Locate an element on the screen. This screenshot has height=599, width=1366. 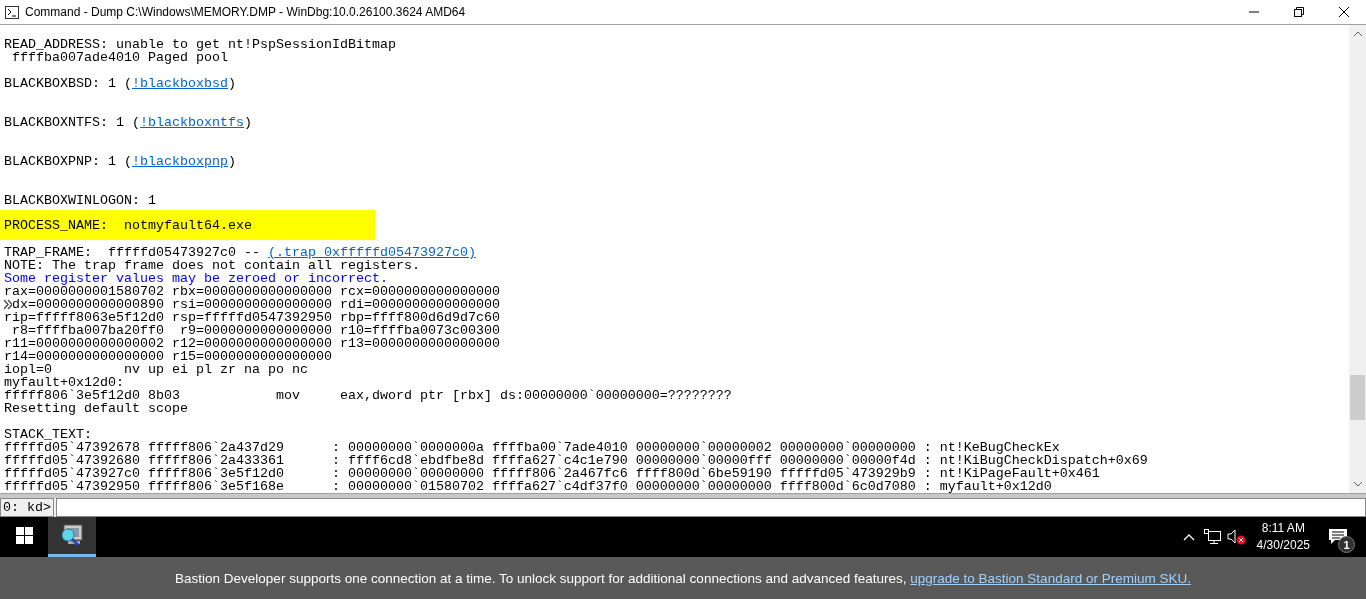
command-link: !blackboxntfs is located at coordinates (192, 122).